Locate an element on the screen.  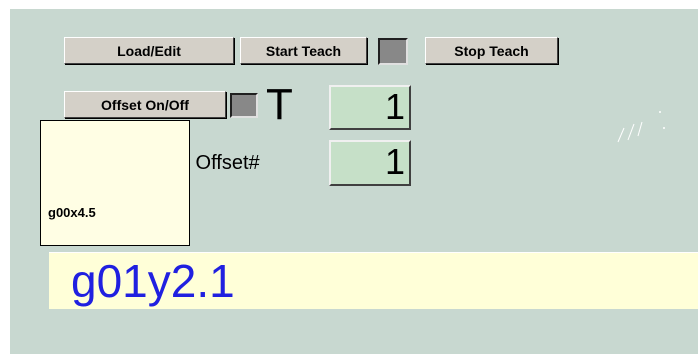
load-edit-button: Load/Edit is located at coordinates (149, 50).